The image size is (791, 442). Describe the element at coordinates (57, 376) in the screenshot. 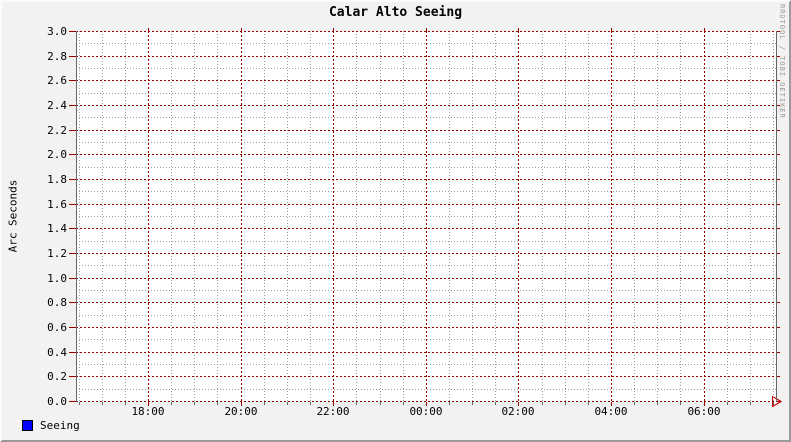

I see `y-tick-label: 0.2` at that location.